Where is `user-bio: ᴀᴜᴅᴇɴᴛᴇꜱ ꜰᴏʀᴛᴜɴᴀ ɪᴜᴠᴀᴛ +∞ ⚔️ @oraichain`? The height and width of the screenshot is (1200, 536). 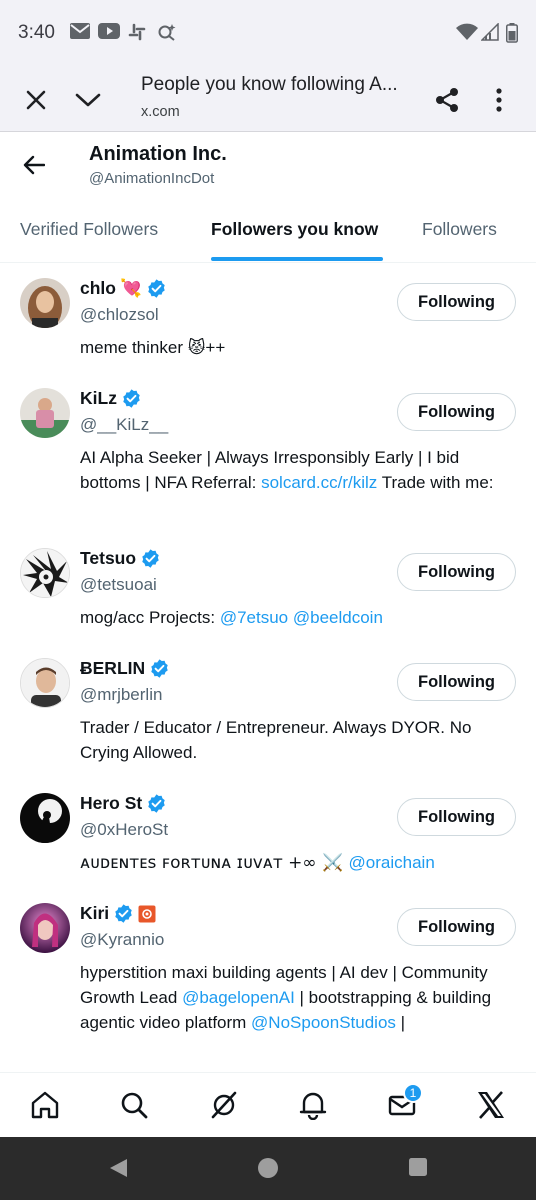
user-bio: ᴀᴜᴅᴇɴᴛᴇꜱ ꜰᴏʀᴛᴜɴᴀ ɪᴜᴠᴀᴛ +∞ ⚔️ @oraichain is located at coordinates (299, 863).